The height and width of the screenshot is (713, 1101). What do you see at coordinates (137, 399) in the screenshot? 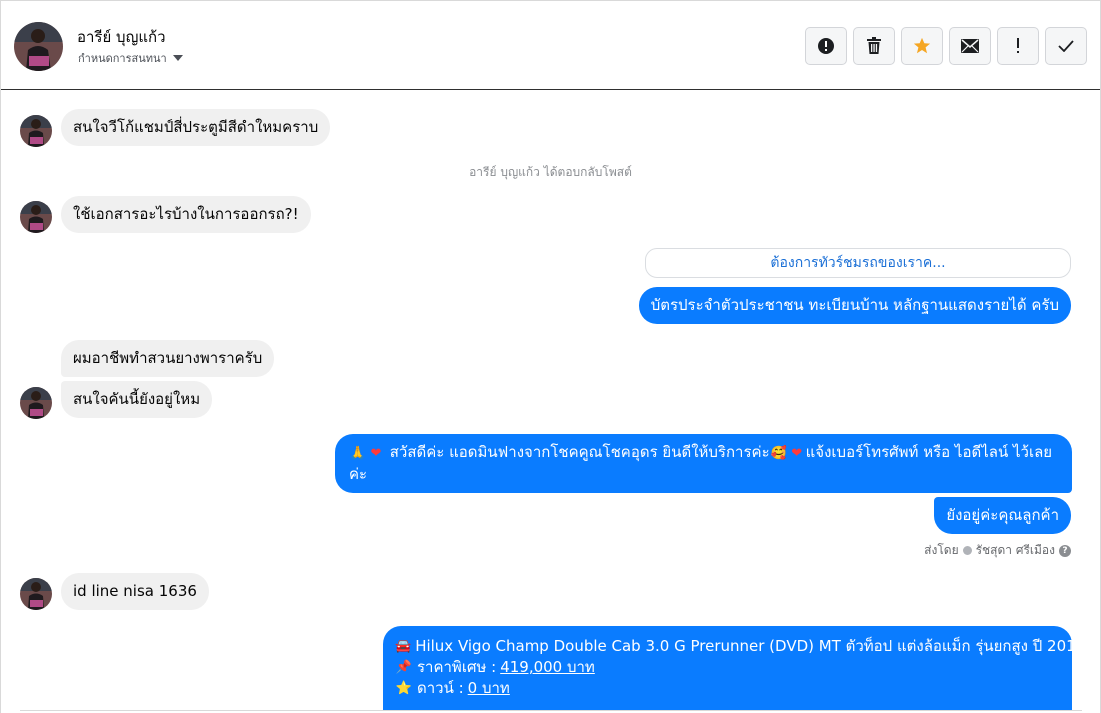
I see `incoming-message: สนใจคันนี้ยังอยู่ใหม` at bounding box center [137, 399].